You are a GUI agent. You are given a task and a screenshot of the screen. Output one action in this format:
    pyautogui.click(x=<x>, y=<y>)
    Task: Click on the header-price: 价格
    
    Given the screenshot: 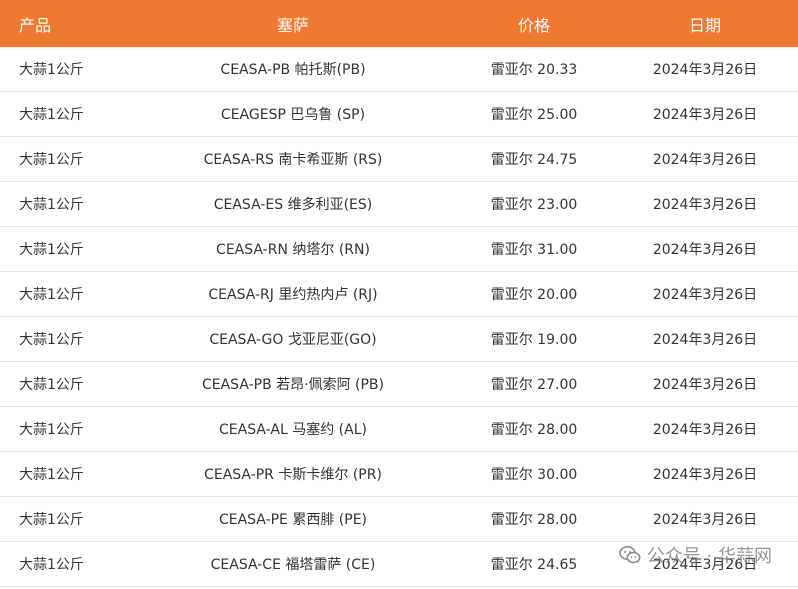 What is the action you would take?
    pyautogui.click(x=533, y=25)
    